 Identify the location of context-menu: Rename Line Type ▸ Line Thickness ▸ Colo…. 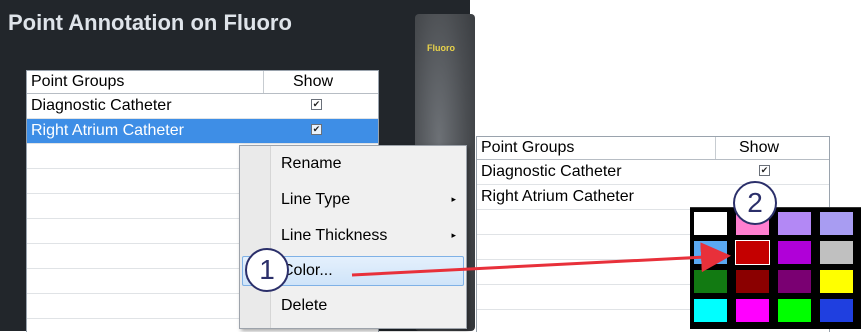
(353, 237).